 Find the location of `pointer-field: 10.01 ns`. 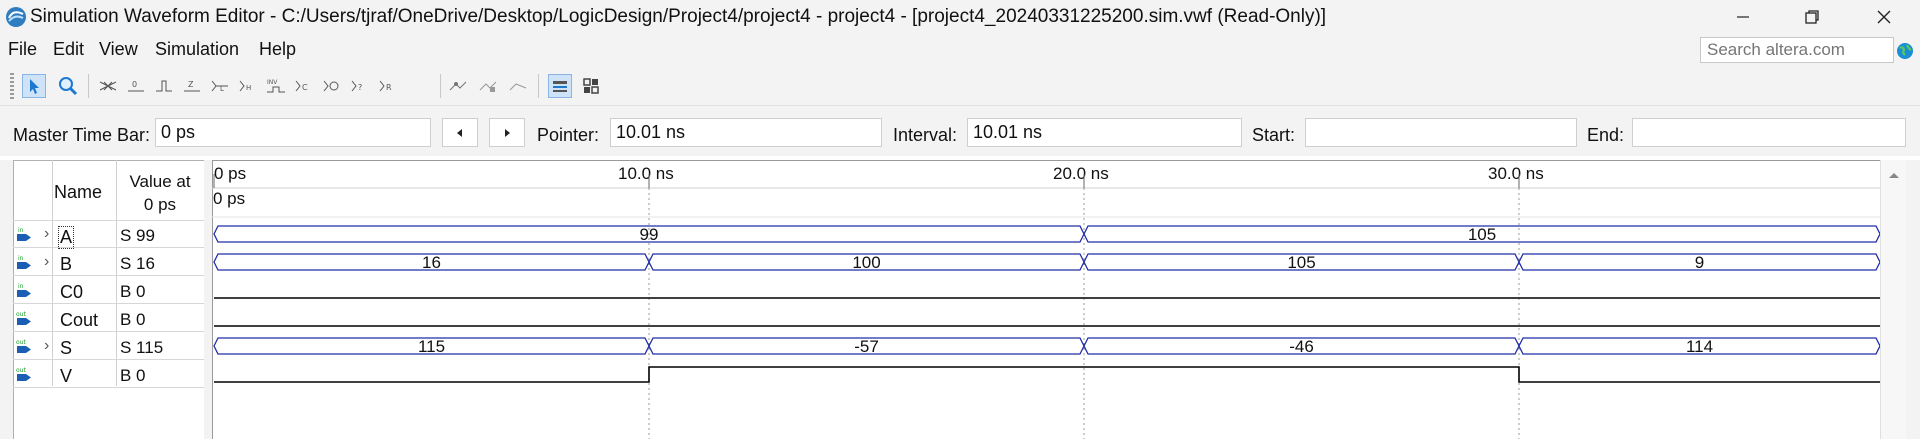

pointer-field: 10.01 ns is located at coordinates (746, 132).